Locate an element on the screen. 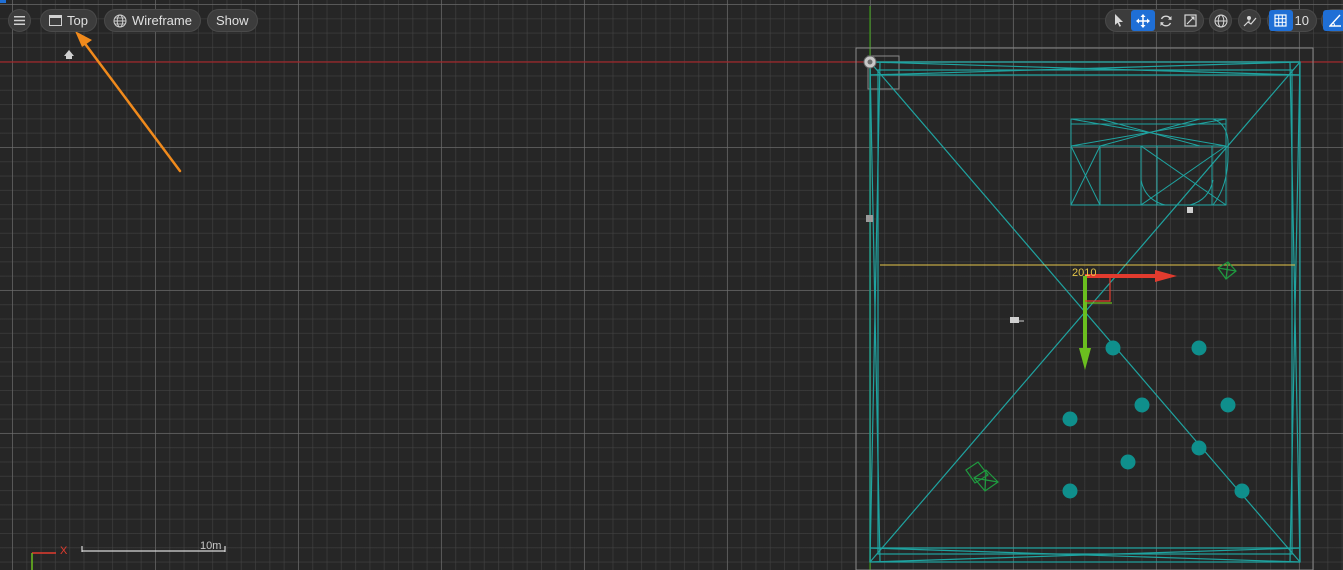 The height and width of the screenshot is (570, 1343). selected-actor-label: 2010 is located at coordinates (1084, 273).